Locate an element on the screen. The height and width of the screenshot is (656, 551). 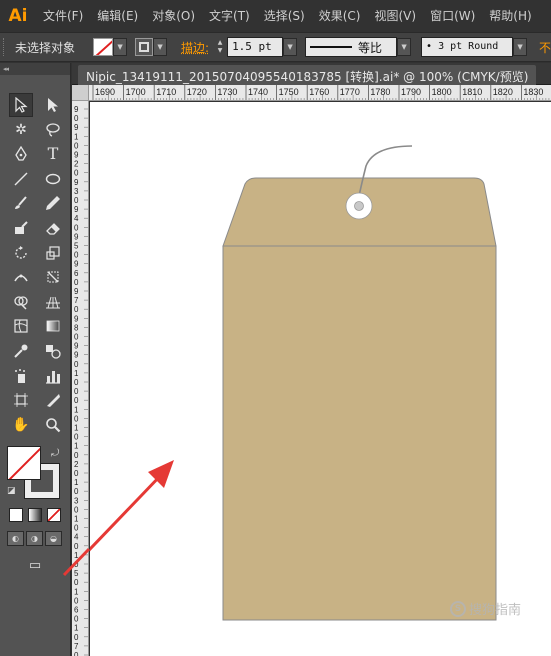
line-segment-tool-icon is located at coordinates (21, 179).